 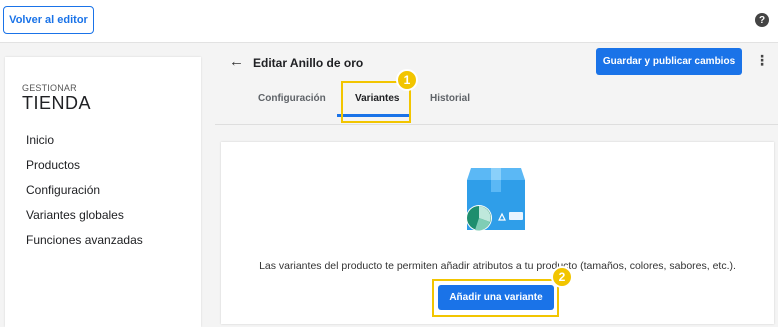 What do you see at coordinates (495, 199) in the screenshot?
I see `product-box-icon` at bounding box center [495, 199].